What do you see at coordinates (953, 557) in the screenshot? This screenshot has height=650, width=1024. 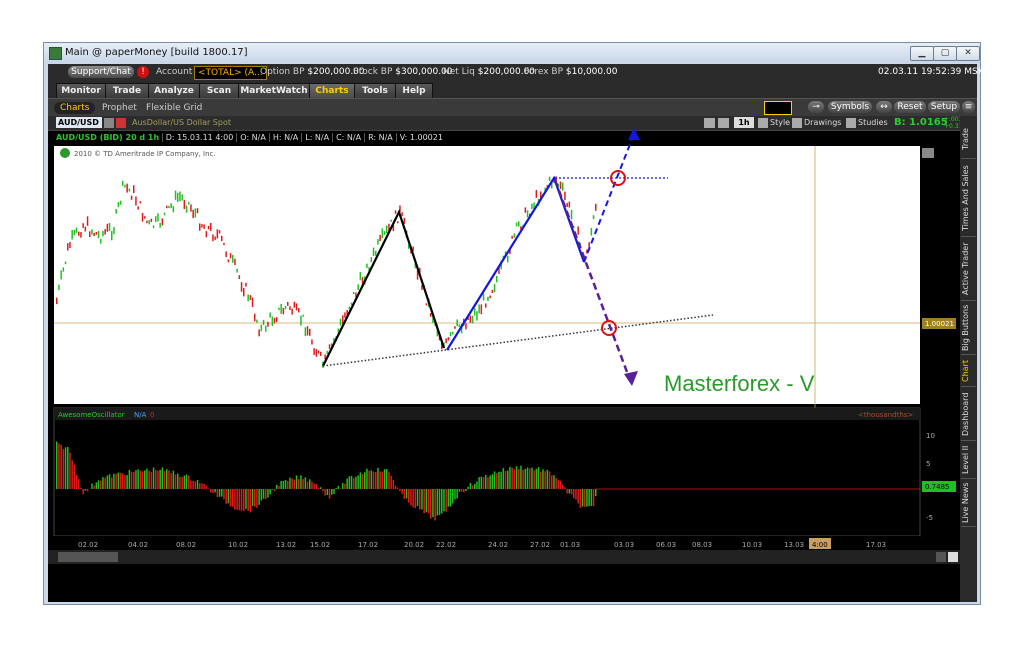 I see `expand-icon` at bounding box center [953, 557].